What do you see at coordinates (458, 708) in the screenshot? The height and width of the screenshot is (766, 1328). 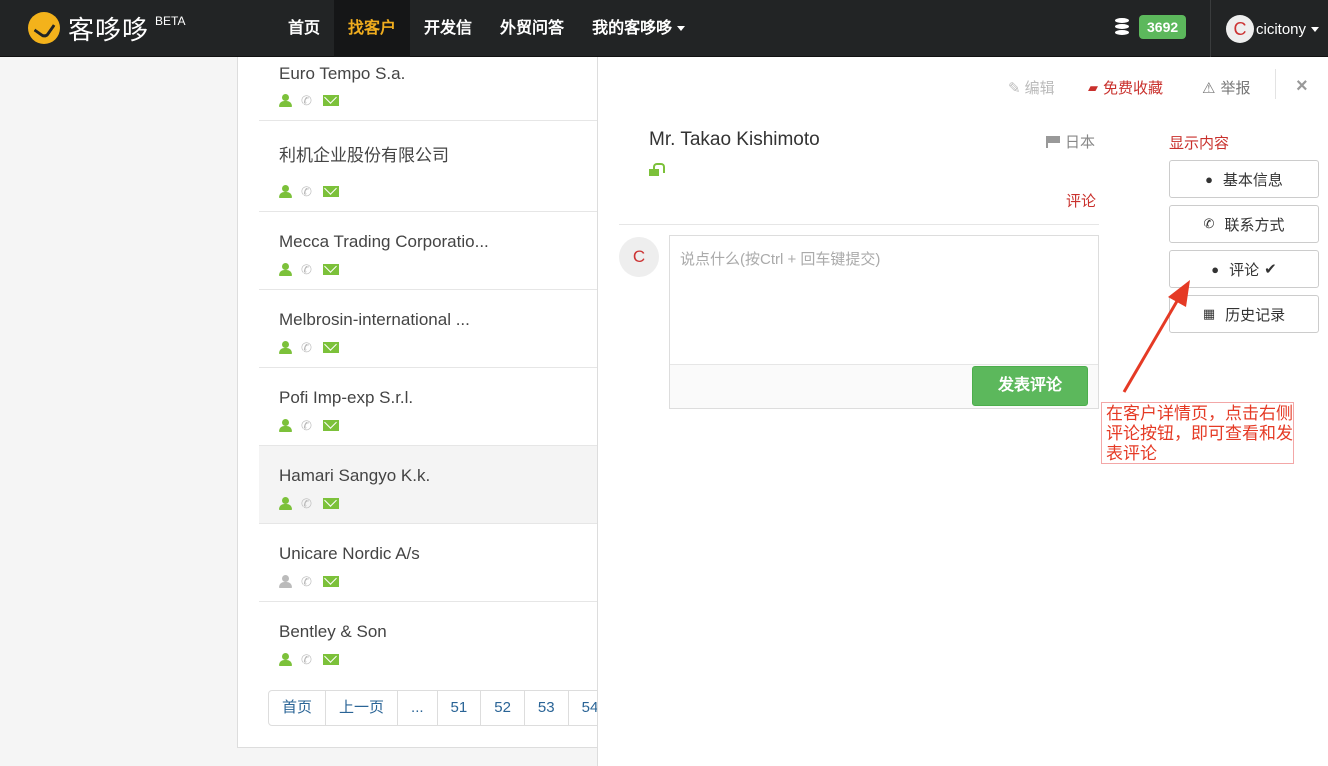 I see `pager-page: 51` at bounding box center [458, 708].